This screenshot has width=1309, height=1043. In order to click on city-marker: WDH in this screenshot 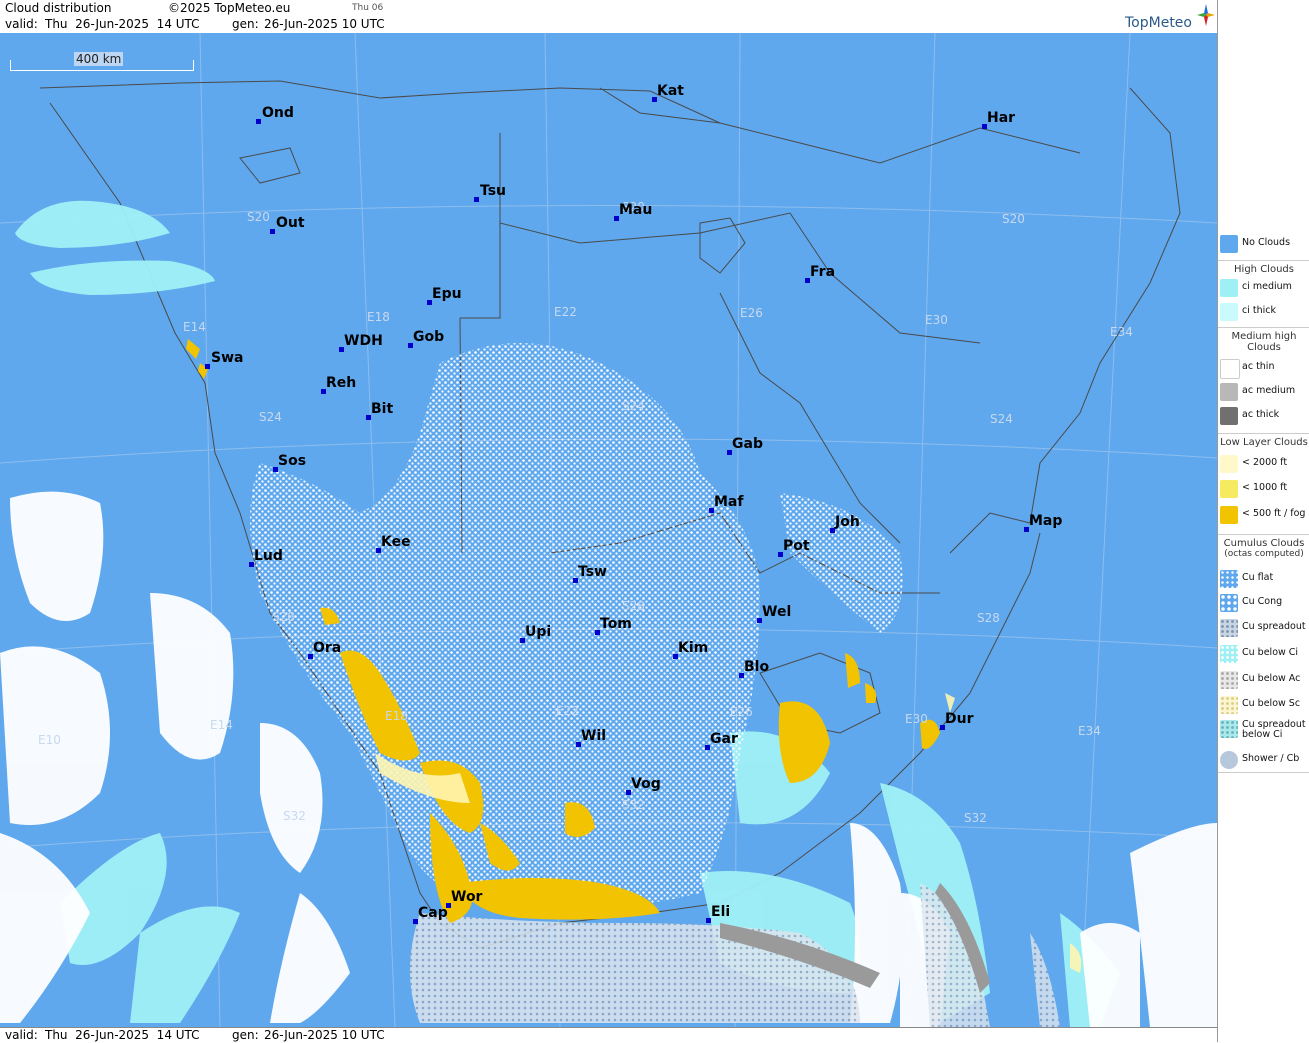, I will do `click(361, 342)`.